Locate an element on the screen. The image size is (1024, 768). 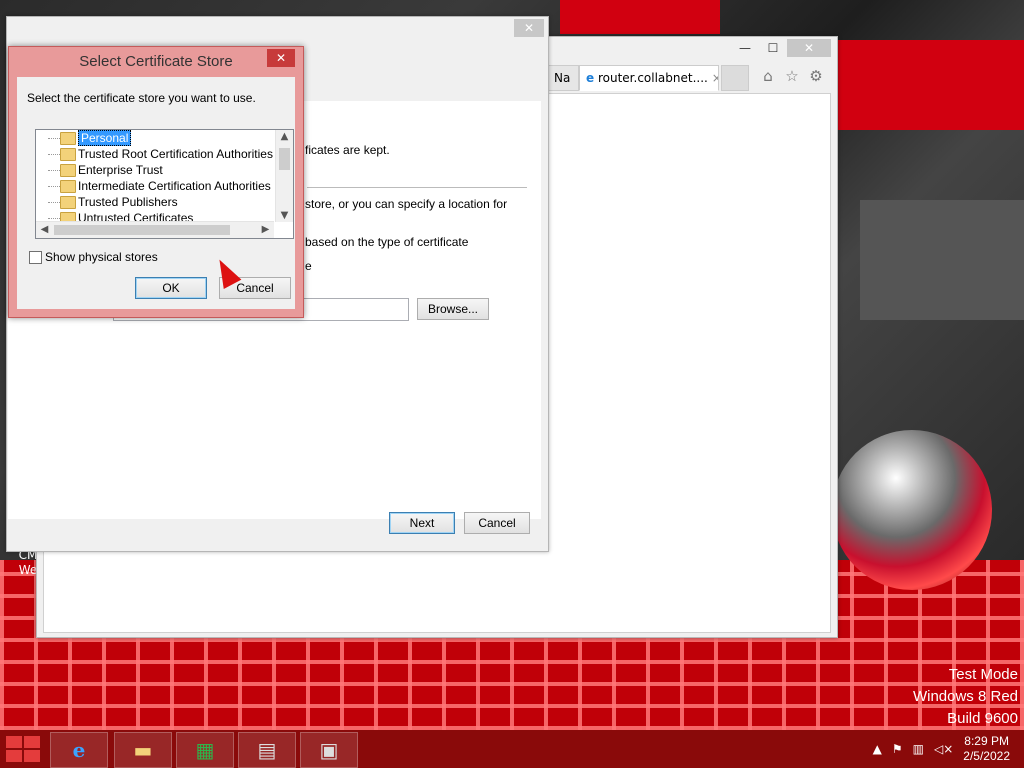
ok-button: OK is located at coordinates (171, 288).